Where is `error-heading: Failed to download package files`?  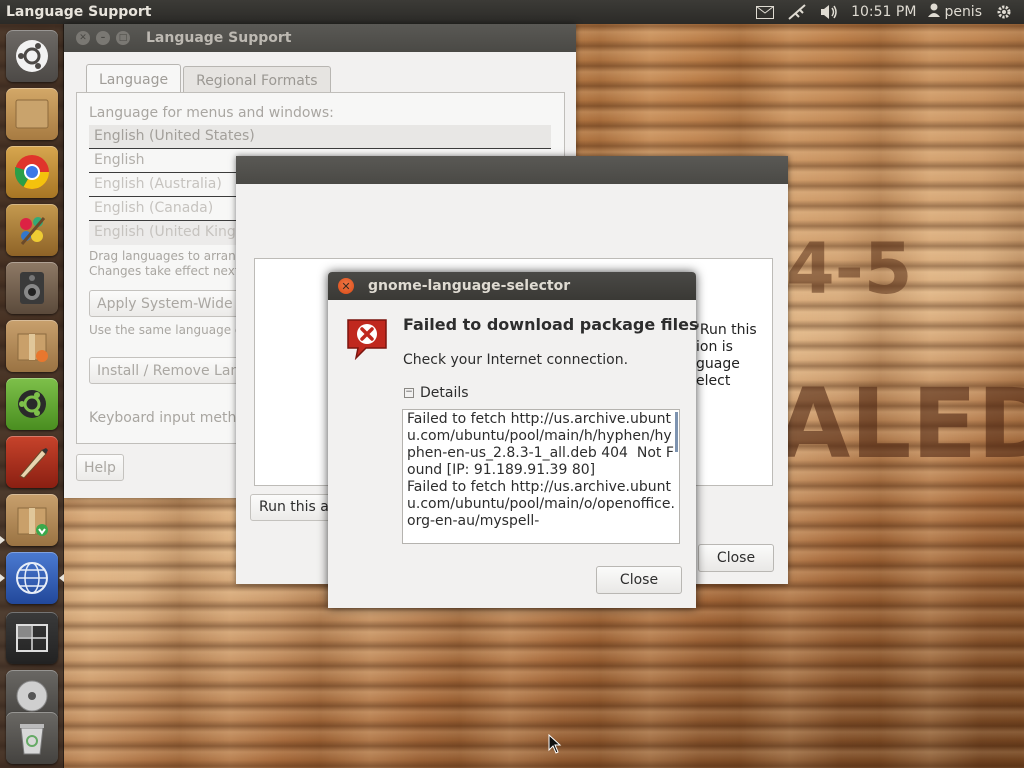 error-heading: Failed to download package files is located at coordinates (551, 324).